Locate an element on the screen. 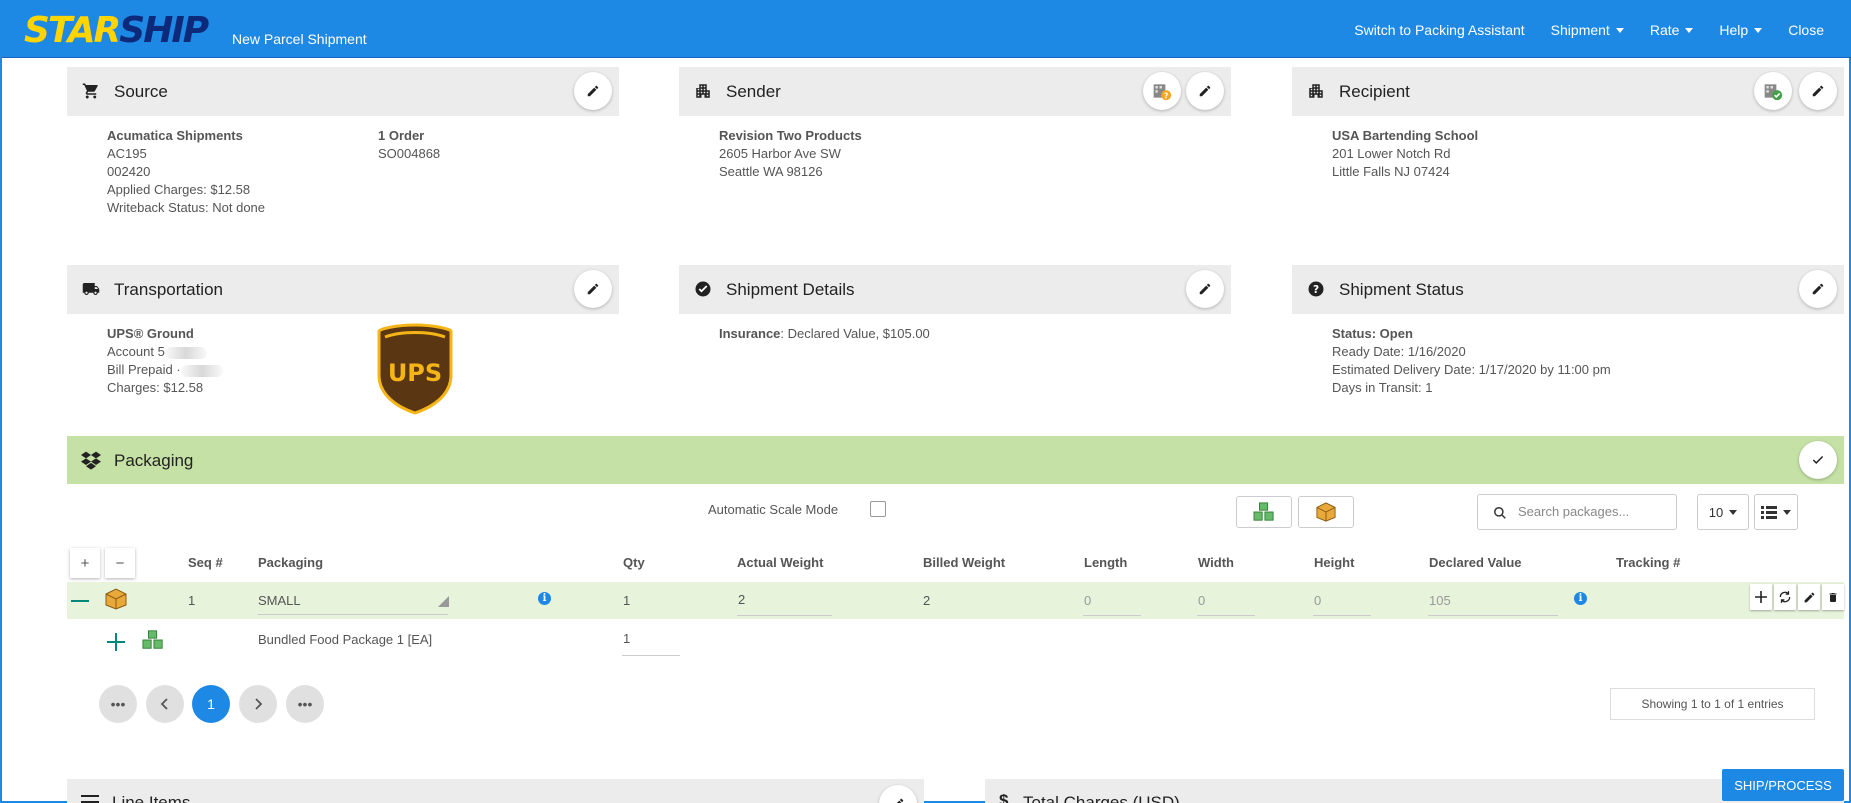 The height and width of the screenshot is (803, 1851). packaging-select: SMALL is located at coordinates (279, 600).